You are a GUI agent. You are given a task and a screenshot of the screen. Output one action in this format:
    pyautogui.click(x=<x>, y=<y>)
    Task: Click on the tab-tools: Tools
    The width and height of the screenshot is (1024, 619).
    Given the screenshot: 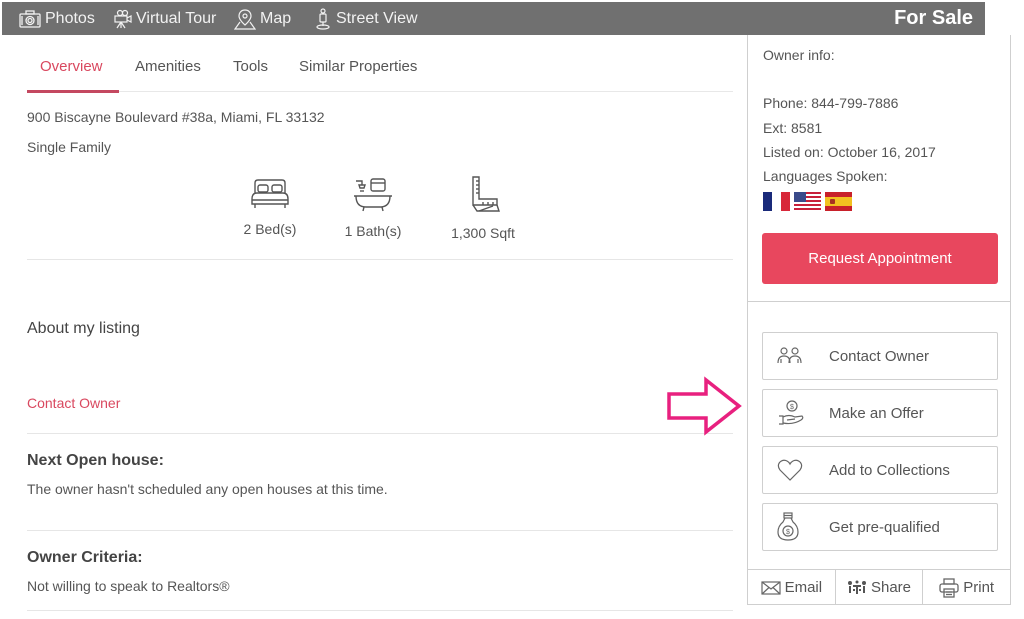 What is the action you would take?
    pyautogui.click(x=250, y=66)
    